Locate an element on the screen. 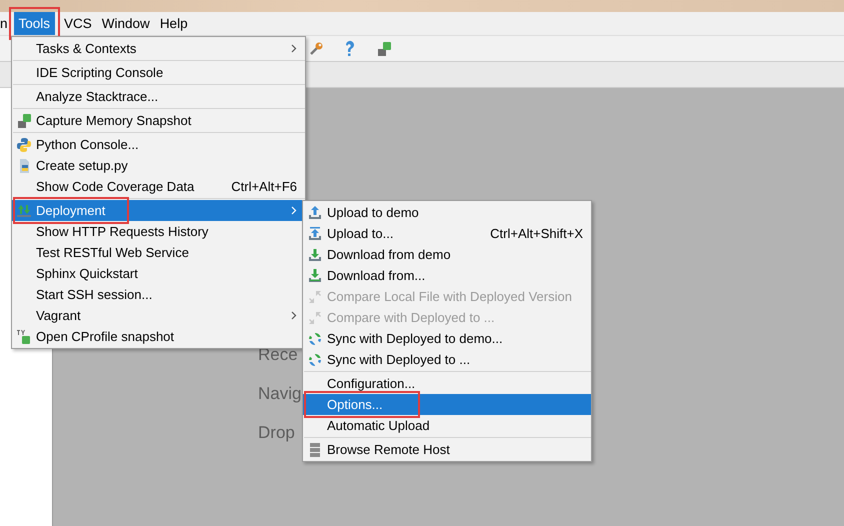  menu-item: VCS is located at coordinates (78, 23).